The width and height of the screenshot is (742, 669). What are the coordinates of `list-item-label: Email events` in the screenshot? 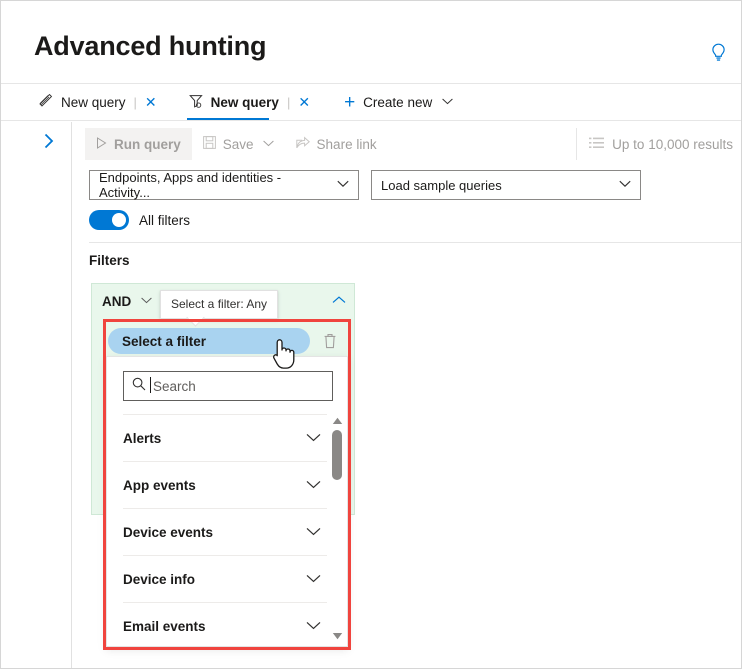 It's located at (164, 626).